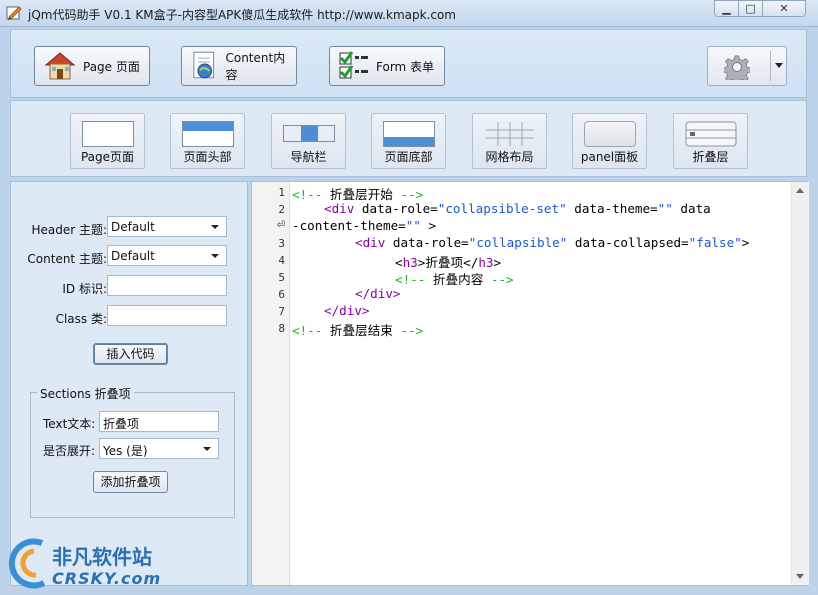  I want to click on code-token: 折叠层结束, so click(361, 330).